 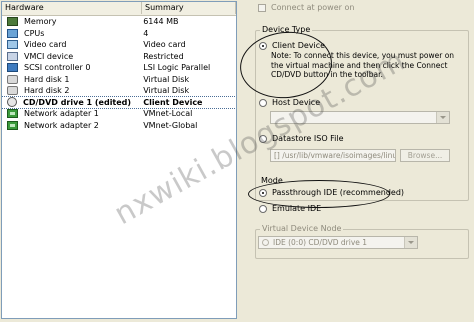 What do you see at coordinates (313, 7) in the screenshot?
I see `connect-at-power-on-label: Connect at power on` at bounding box center [313, 7].